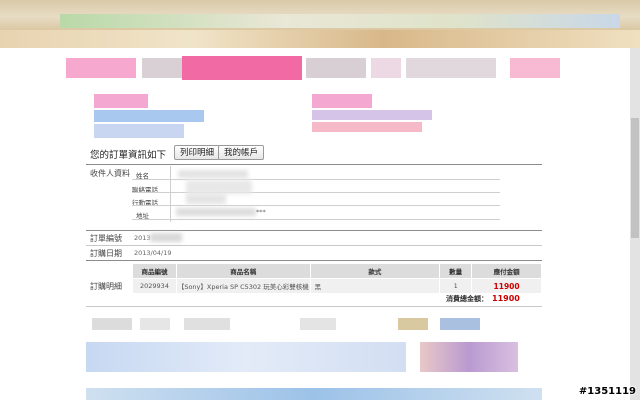 The height and width of the screenshot is (400, 640). Describe the element at coordinates (506, 298) in the screenshot. I see `total-amount: 11900` at that location.